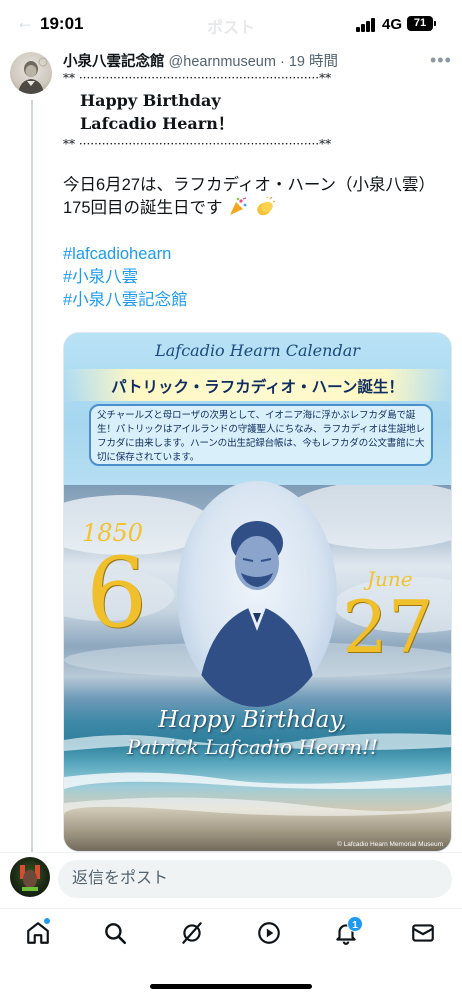  I want to click on hashtag-1: #lafcadiohearn, so click(253, 254).